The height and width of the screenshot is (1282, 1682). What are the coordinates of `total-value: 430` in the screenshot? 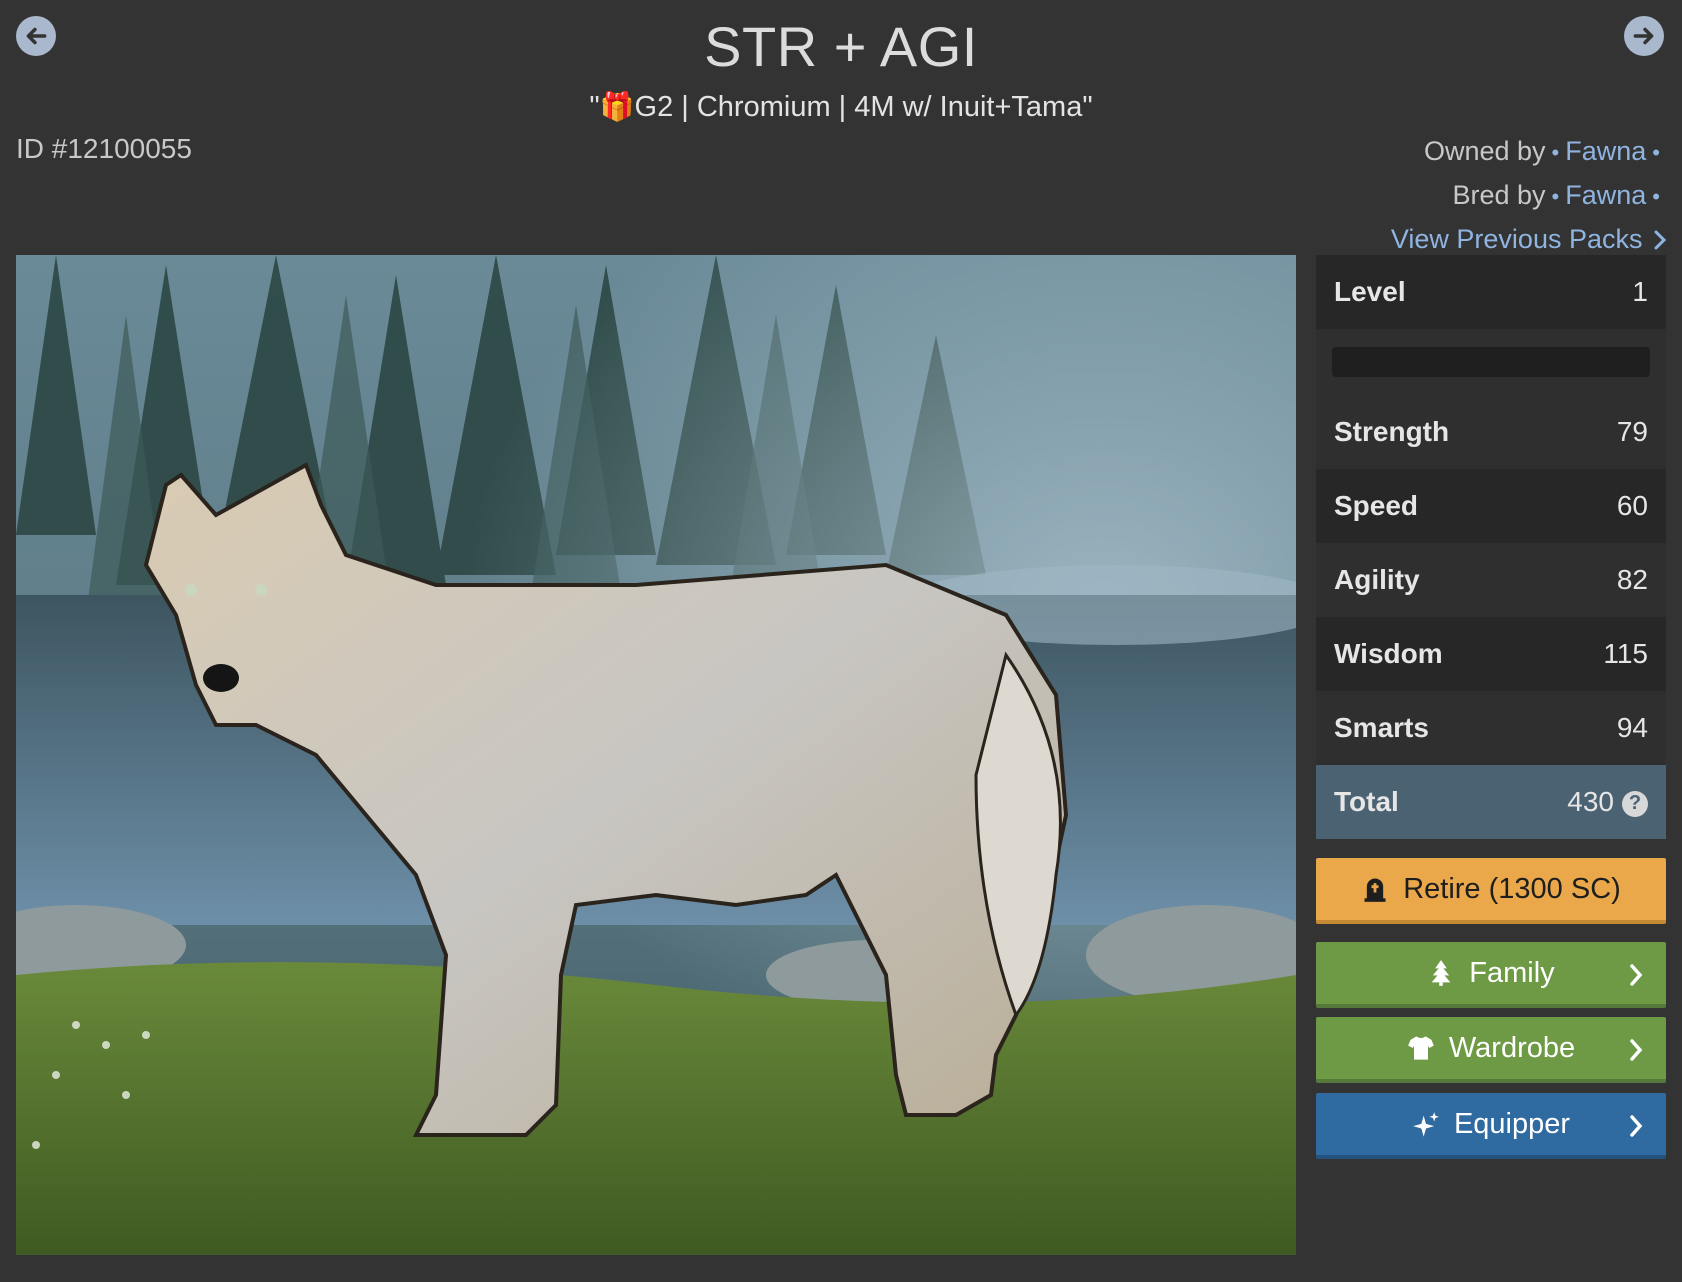 It's located at (1590, 801).